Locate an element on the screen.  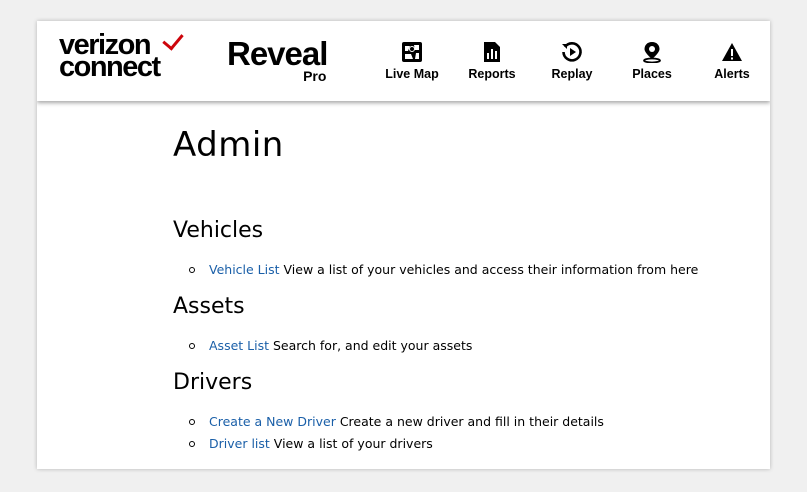
nav-reports: Reports is located at coordinates (492, 61).